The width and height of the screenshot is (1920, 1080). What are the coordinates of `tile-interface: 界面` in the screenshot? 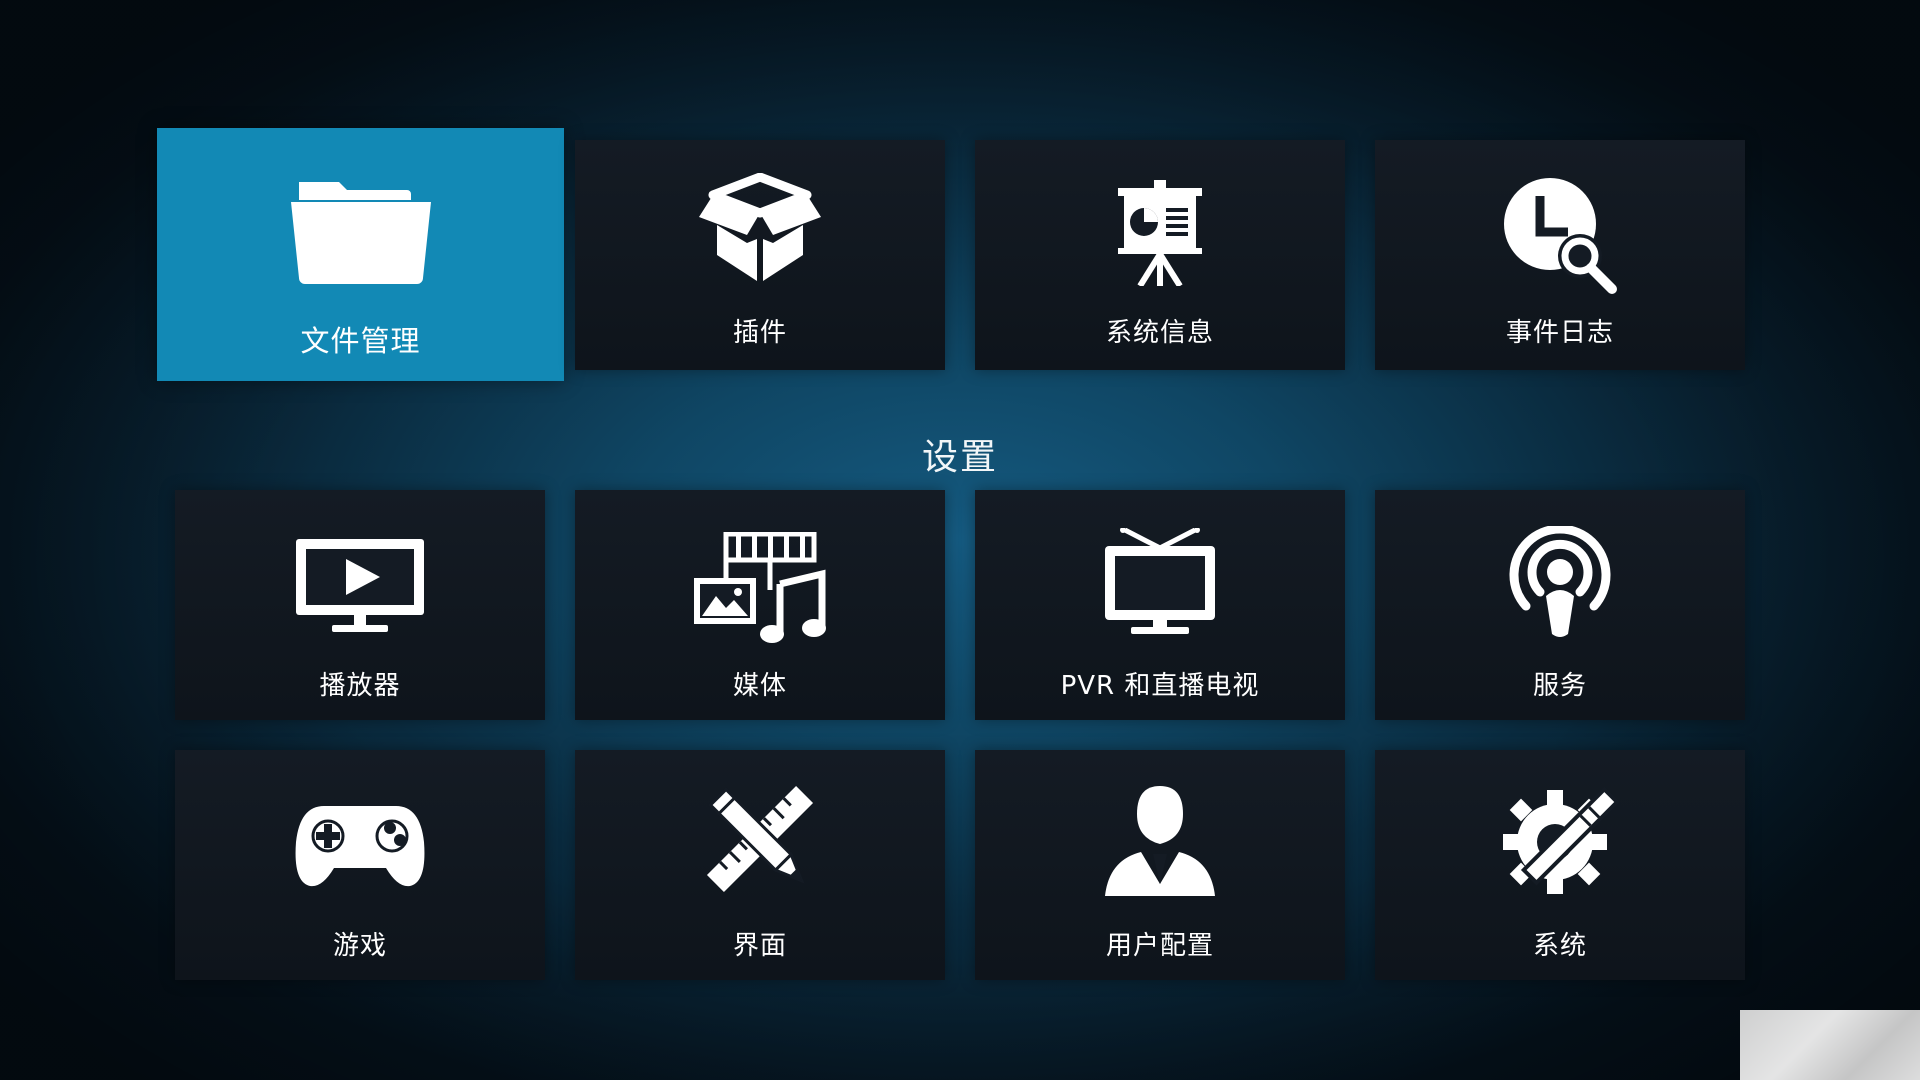 It's located at (760, 865).